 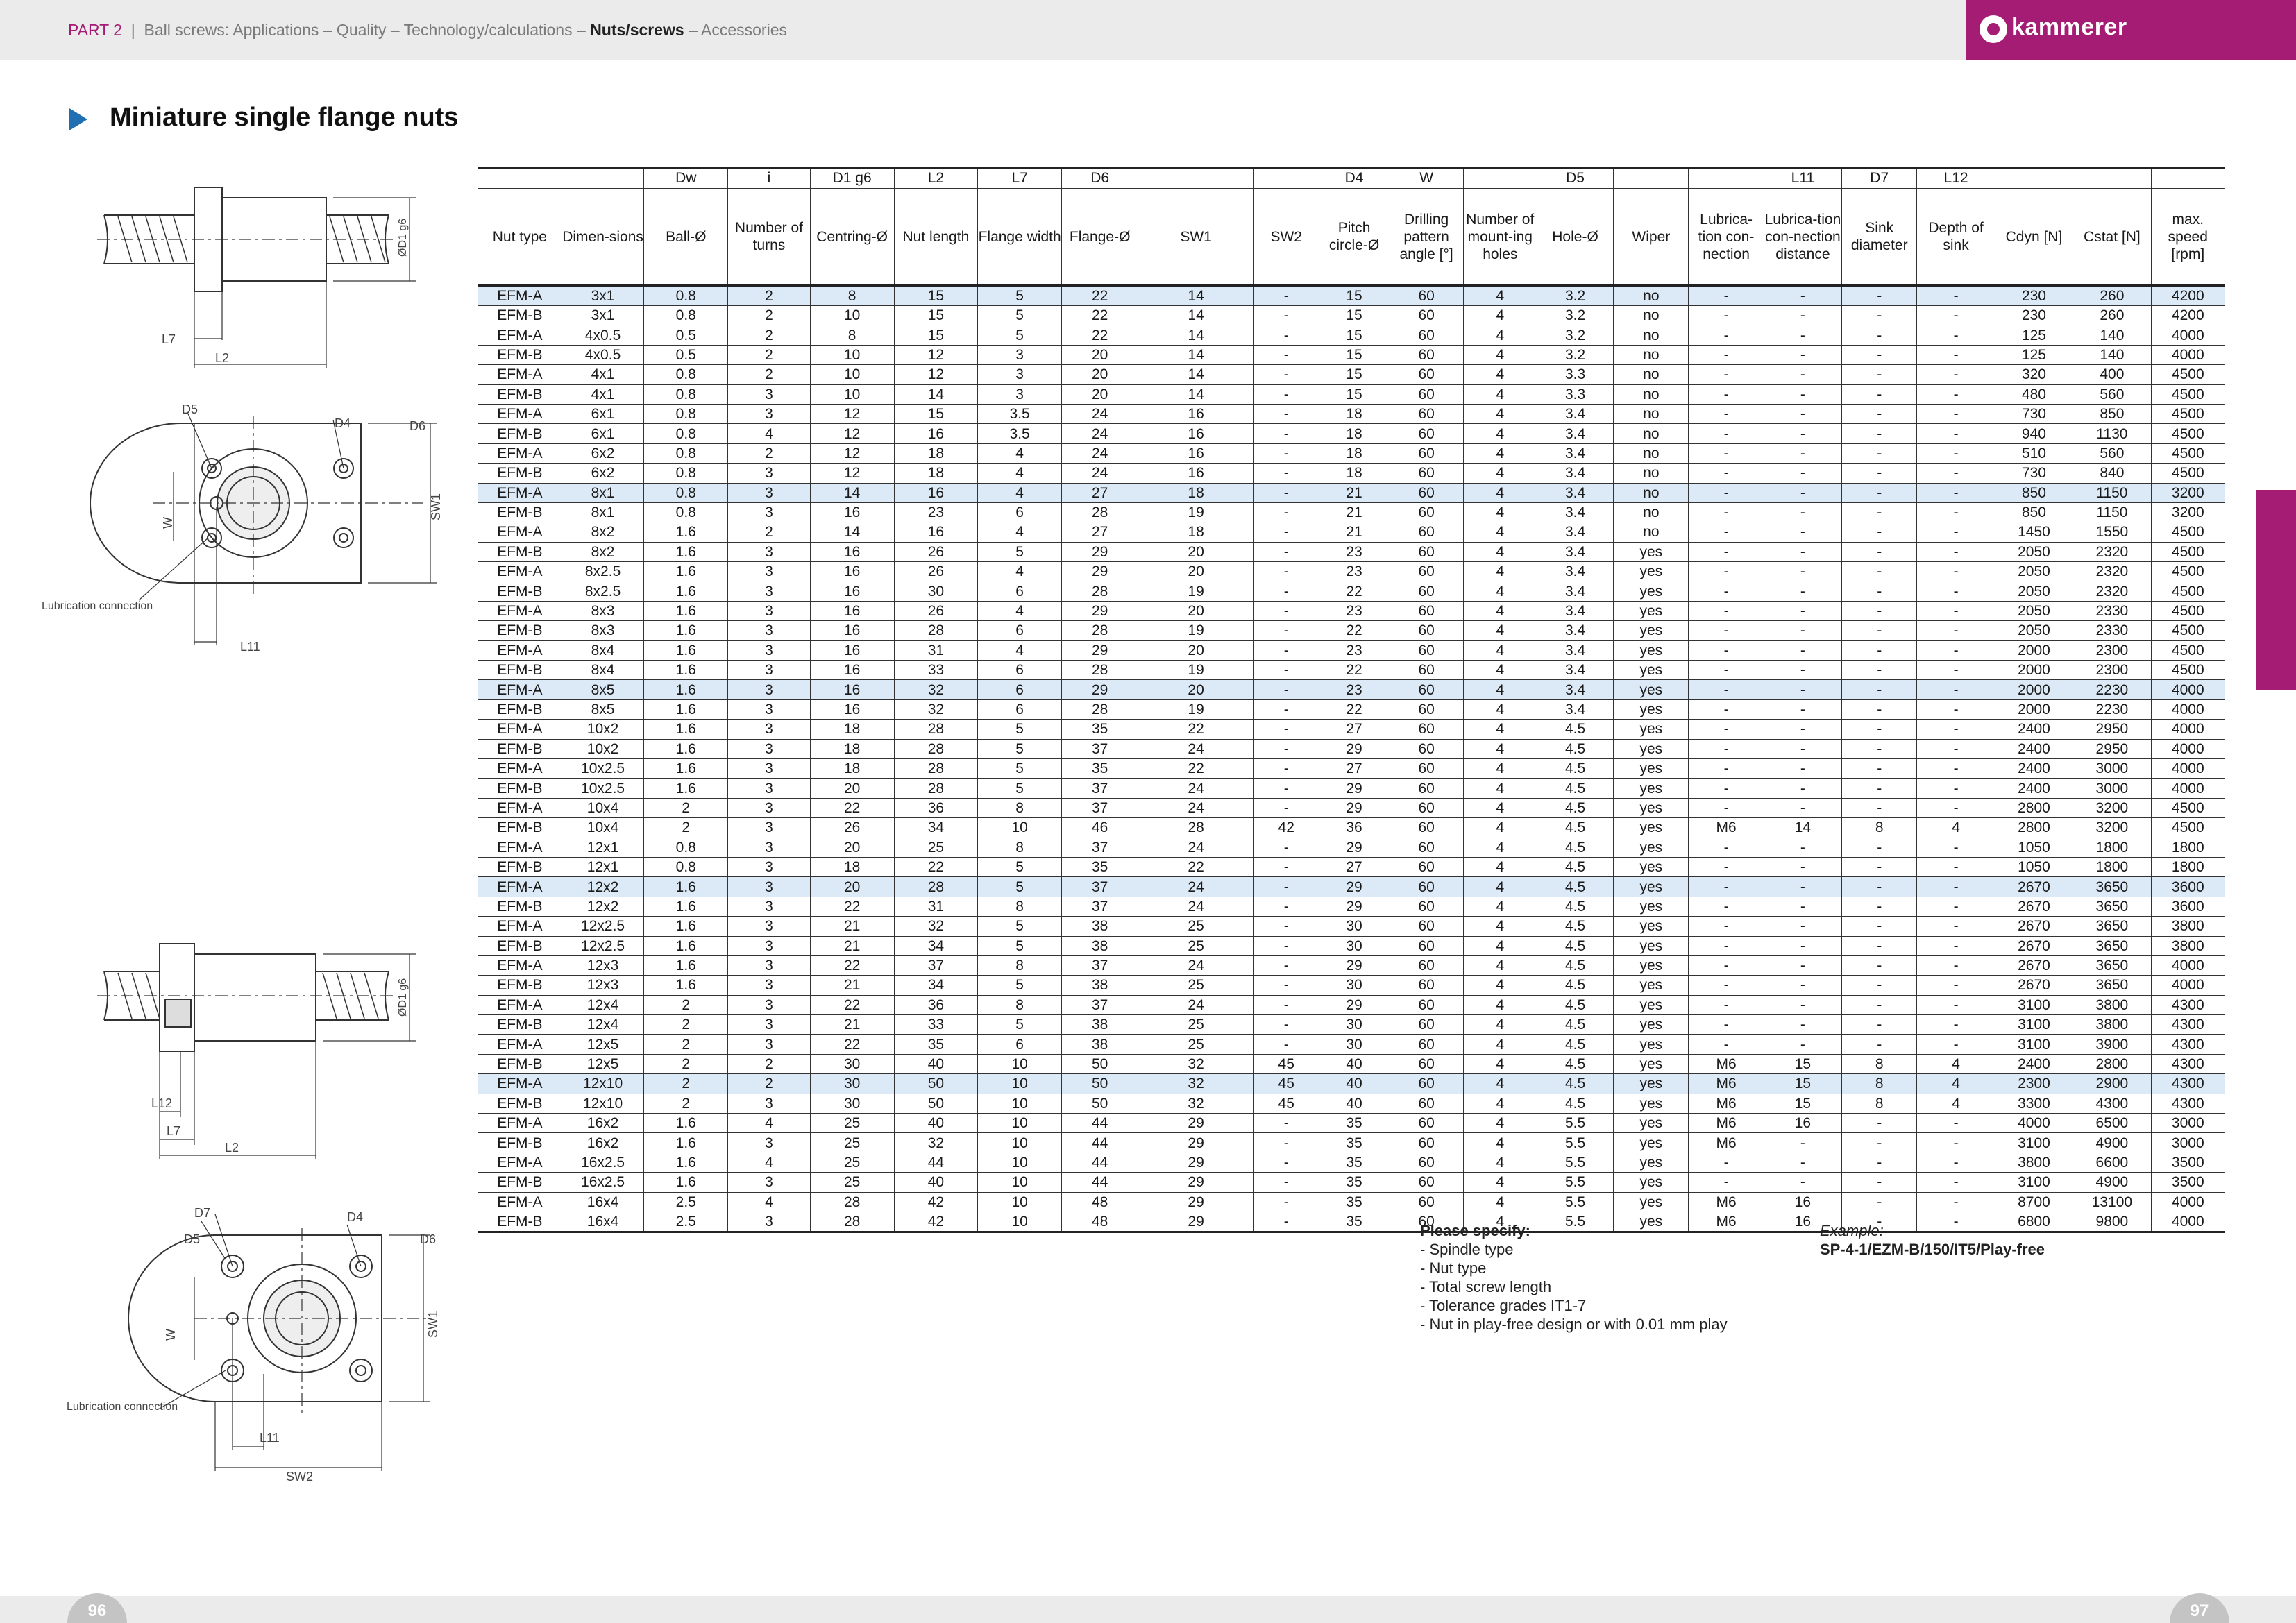 I want to click on cell-turns: 2, so click(x=769, y=1083).